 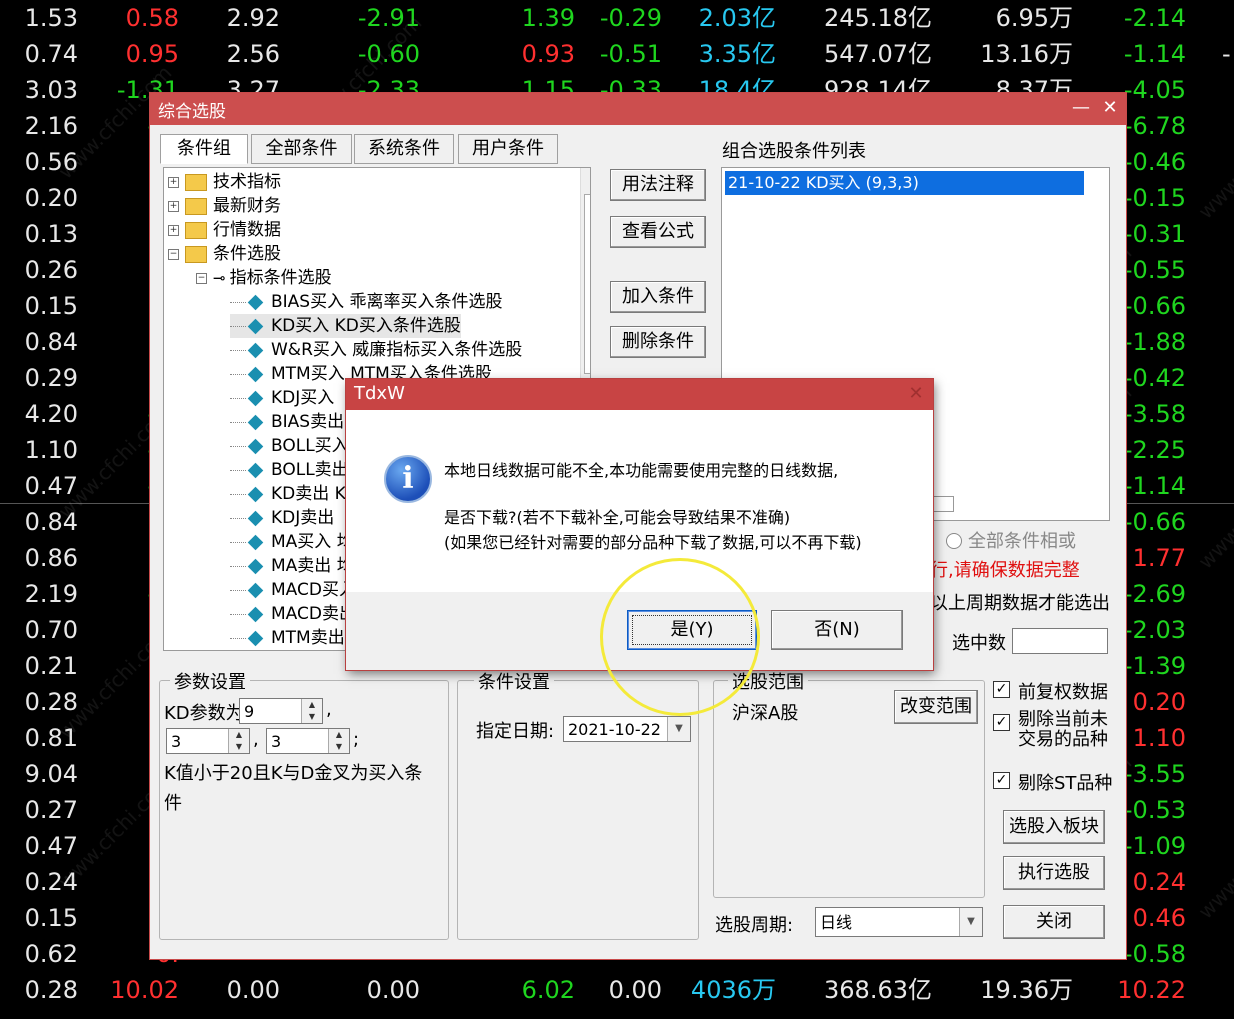 What do you see at coordinates (904, 183) in the screenshot?
I see `list-item-selected: 21-10-22 KD买入 (9,3,3)` at bounding box center [904, 183].